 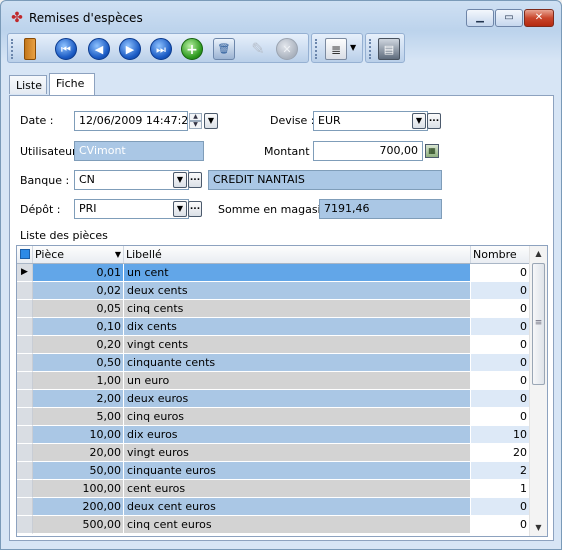 I want to click on table-row: 200,00 deux cent euros 0, so click(x=274, y=507).